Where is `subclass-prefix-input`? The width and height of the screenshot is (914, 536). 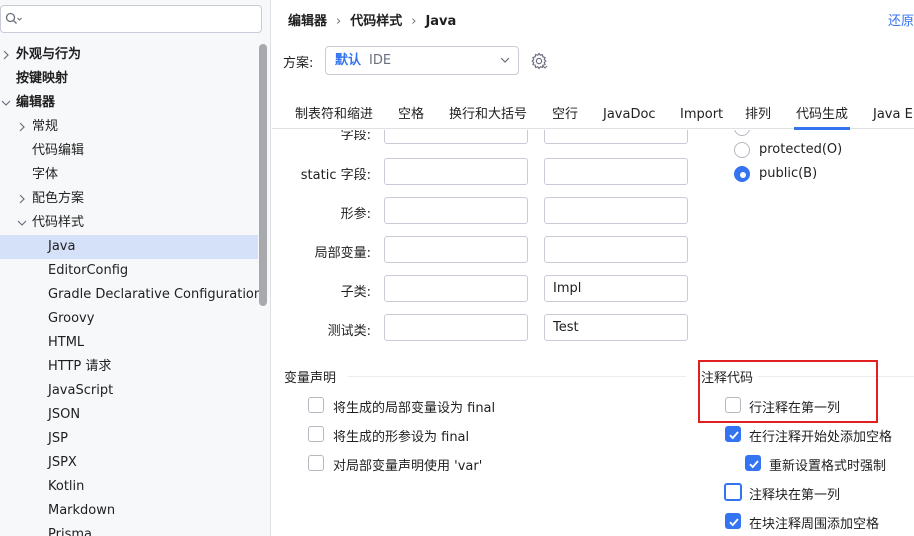
subclass-prefix-input is located at coordinates (456, 288).